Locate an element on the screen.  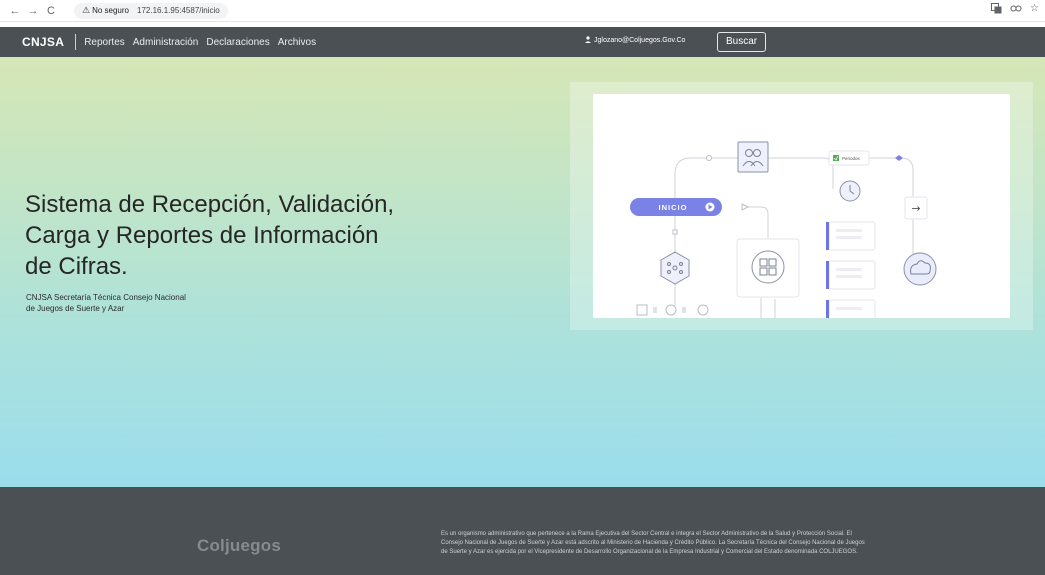
security-label: No seguro is located at coordinates (110, 10).